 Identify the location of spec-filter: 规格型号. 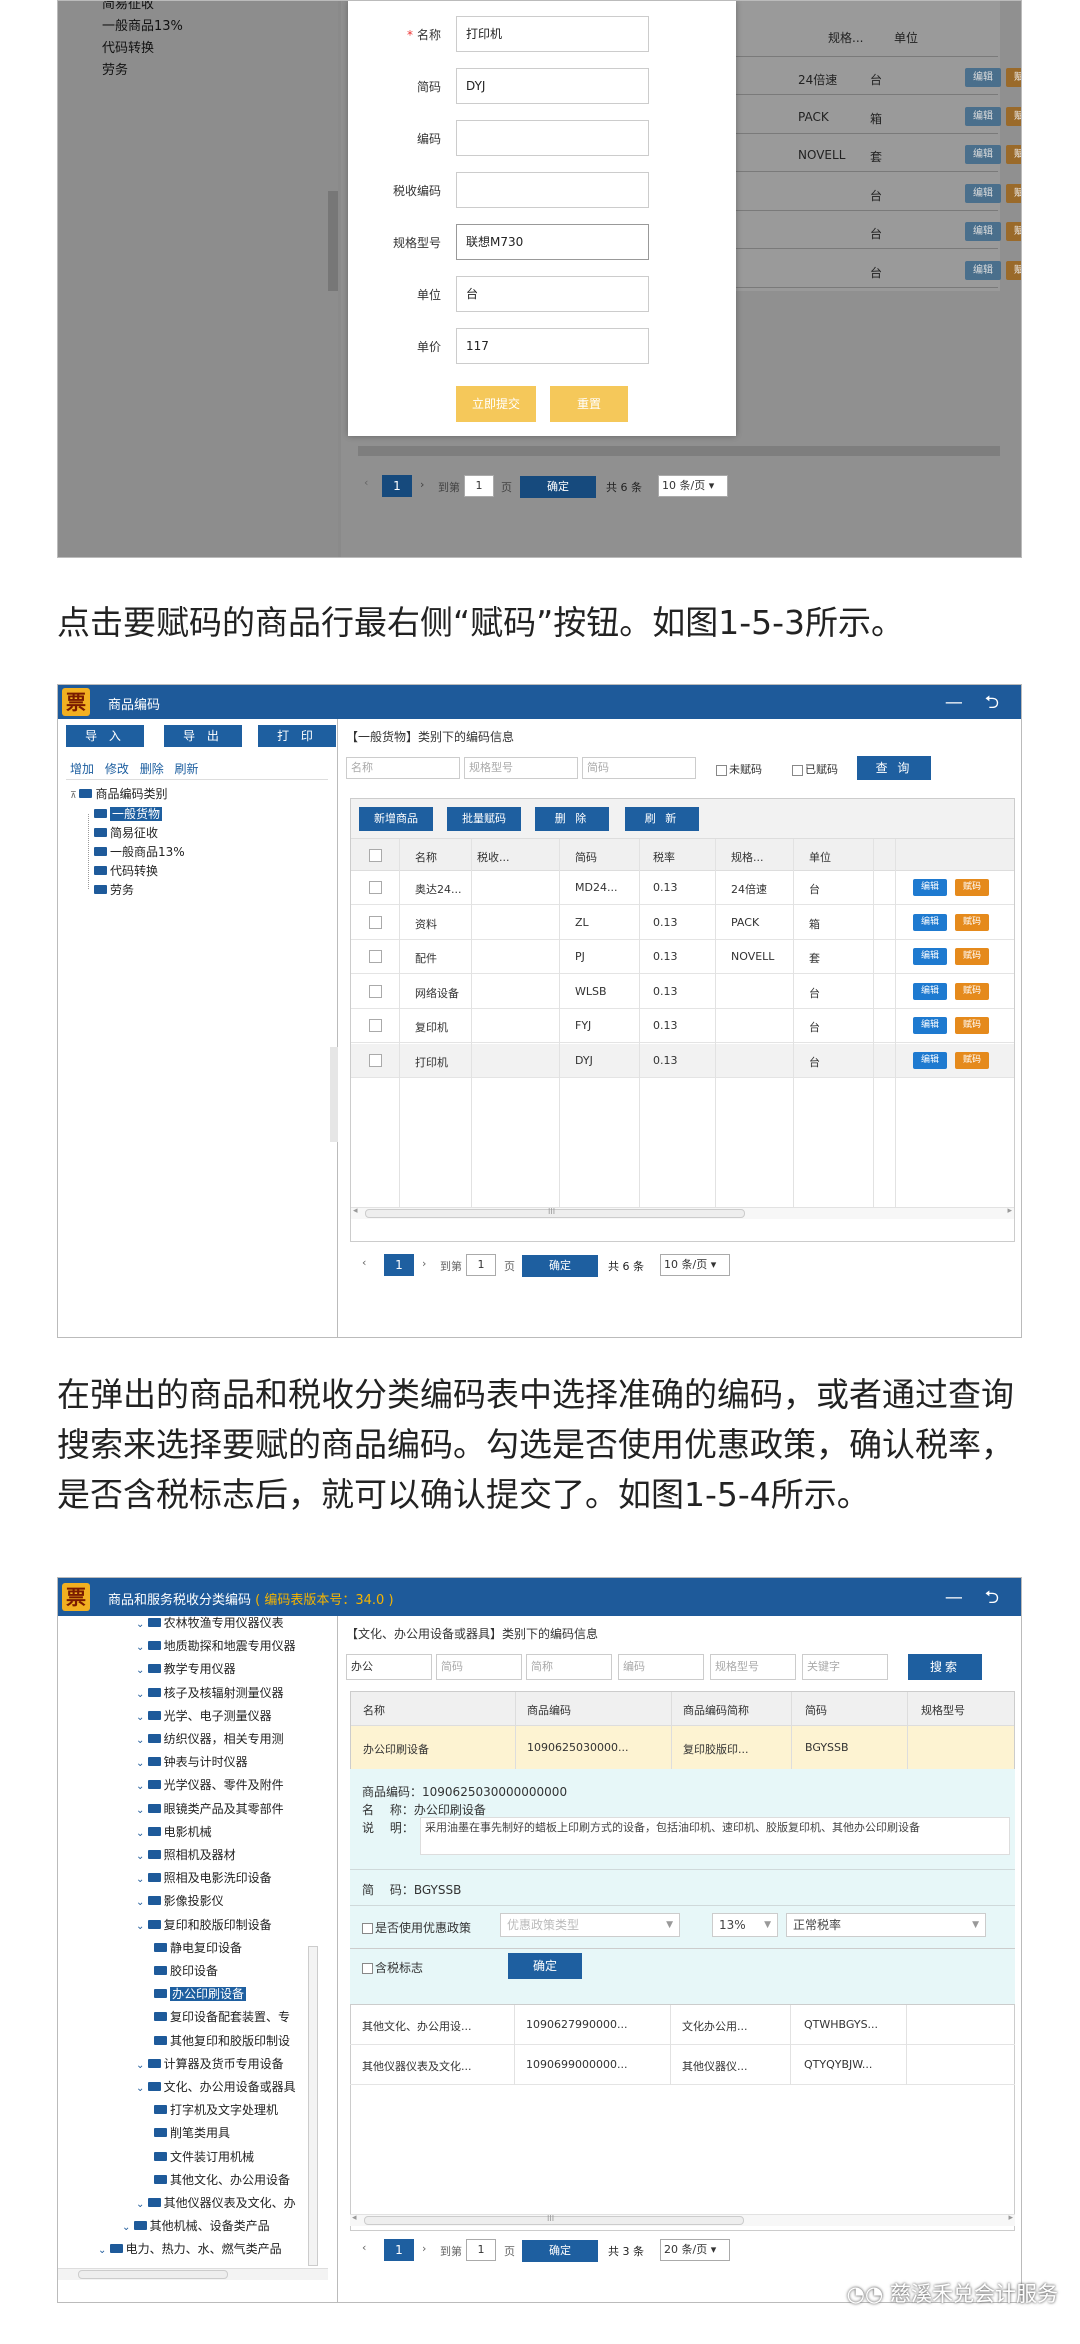
(521, 768).